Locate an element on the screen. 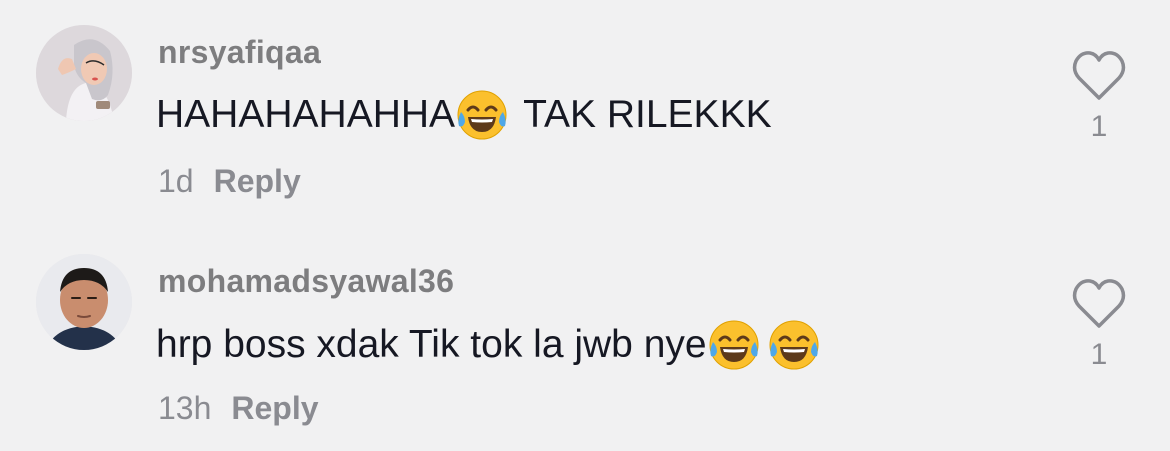 The image size is (1170, 451). comment-text-part: TAK RILEKKK is located at coordinates (647, 114).